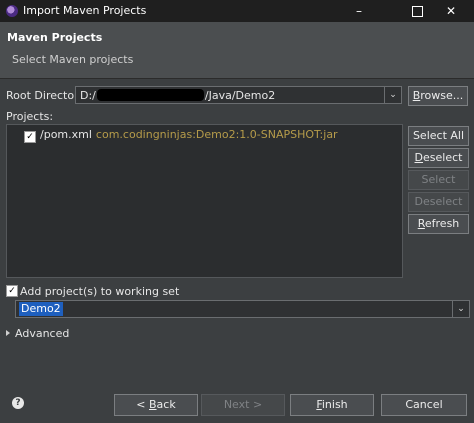 The width and height of the screenshot is (474, 423). What do you see at coordinates (359, 11) in the screenshot?
I see `minimize-button: –` at bounding box center [359, 11].